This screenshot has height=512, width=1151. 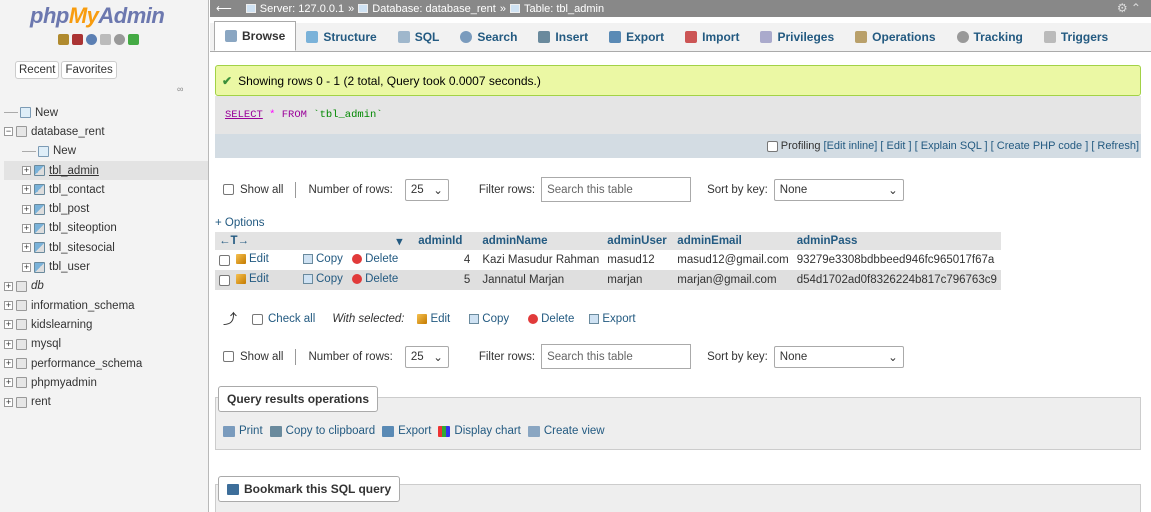 I want to click on sidebar-item-tbl_user: + tbl_user, so click(x=106, y=266).